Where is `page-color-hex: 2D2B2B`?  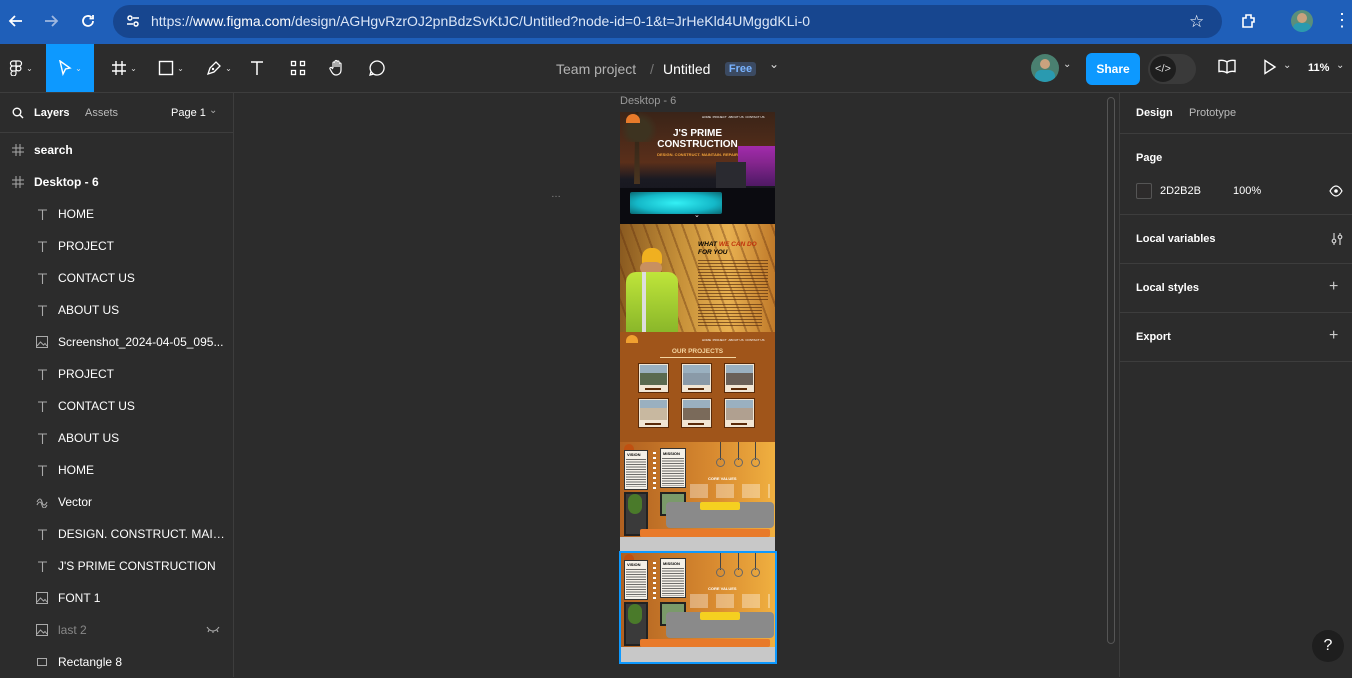
page-color-hex: 2D2B2B is located at coordinates (1180, 191).